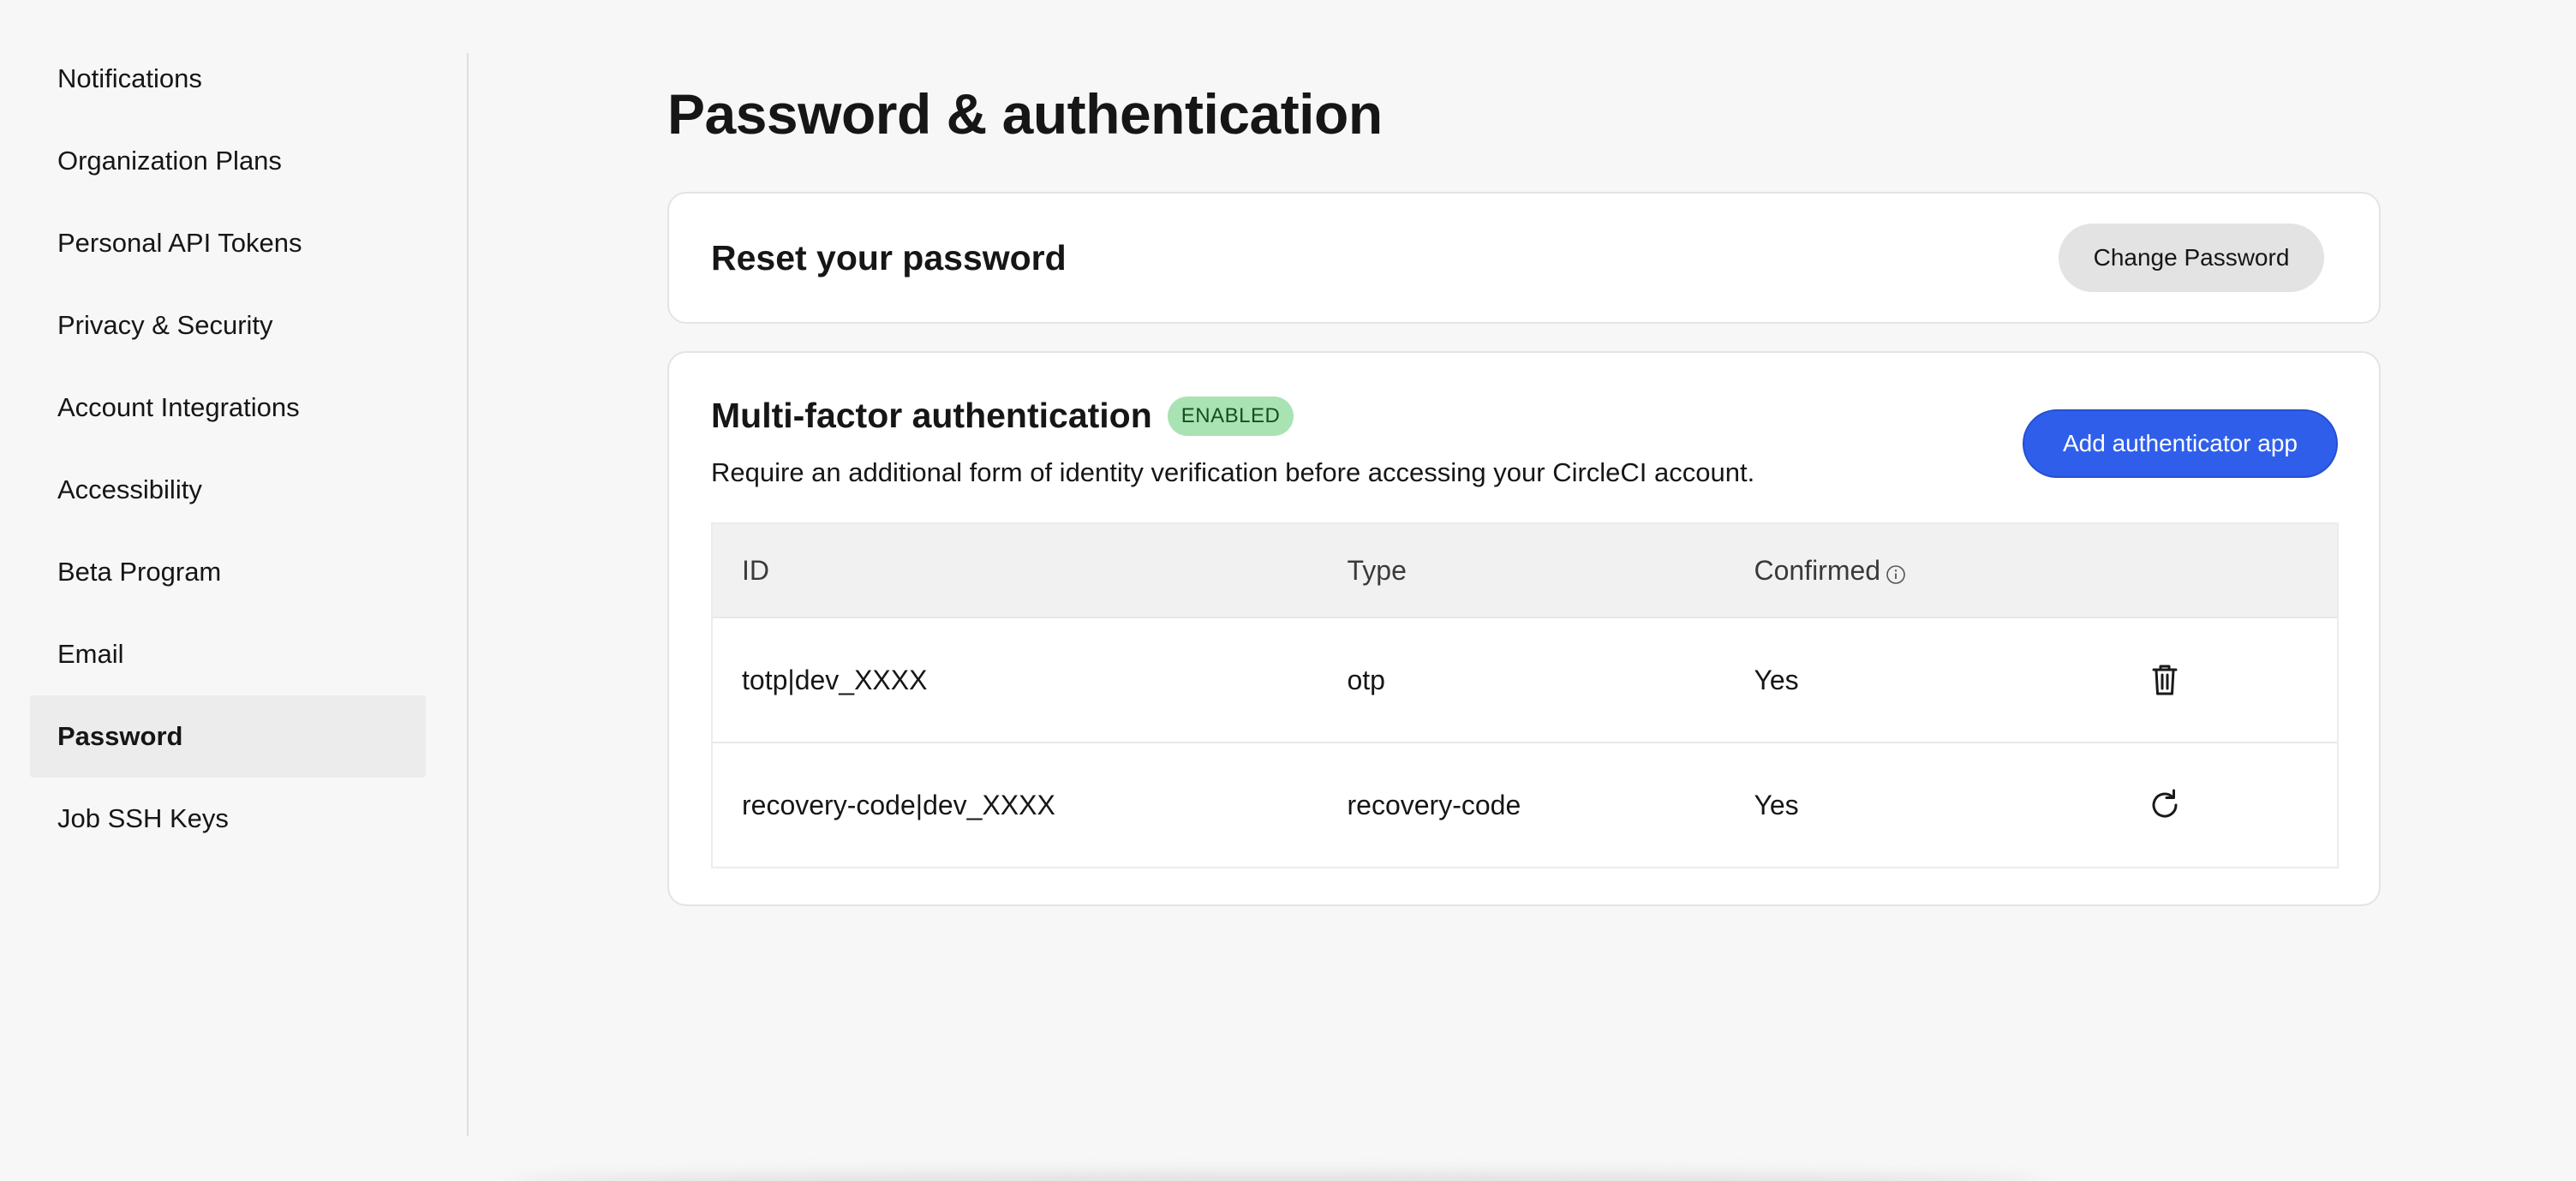  I want to click on change-password-button: Change Password, so click(2191, 258).